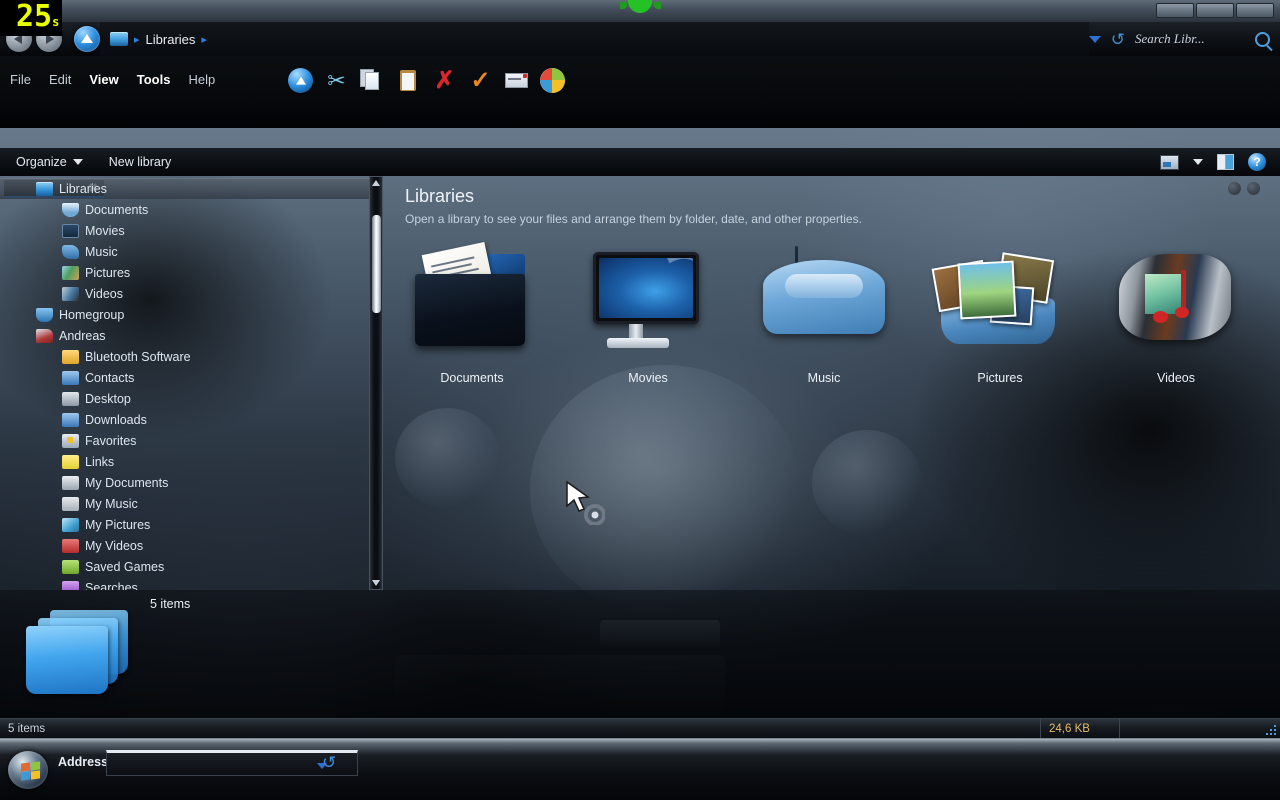 This screenshot has height=800, width=1280. Describe the element at coordinates (185, 398) in the screenshot. I see `sidebar-item-desktop: Desktop` at that location.